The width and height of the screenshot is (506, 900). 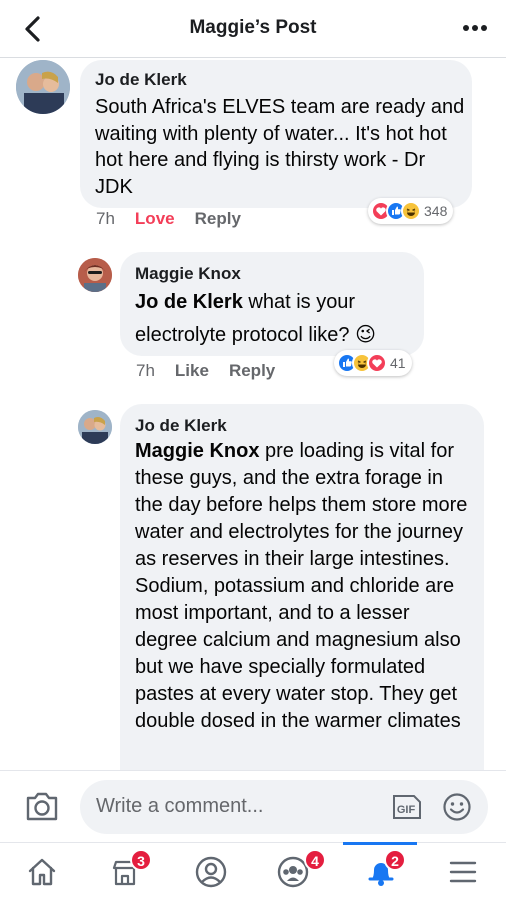 I want to click on emoji-icon, so click(x=457, y=807).